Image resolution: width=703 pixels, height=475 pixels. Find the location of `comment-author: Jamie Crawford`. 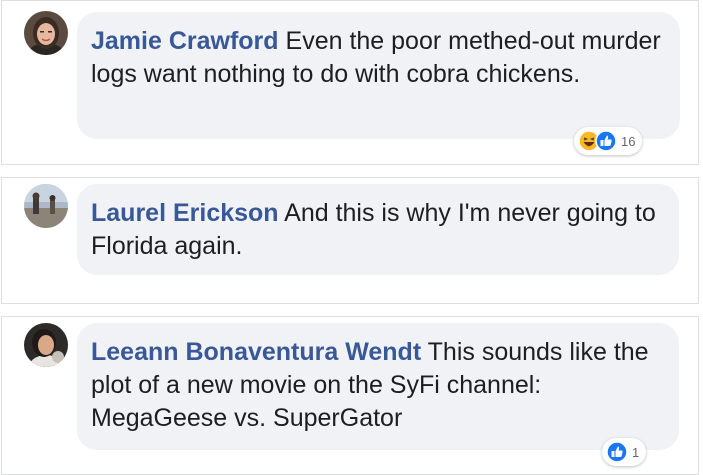

comment-author: Jamie Crawford is located at coordinates (185, 41).